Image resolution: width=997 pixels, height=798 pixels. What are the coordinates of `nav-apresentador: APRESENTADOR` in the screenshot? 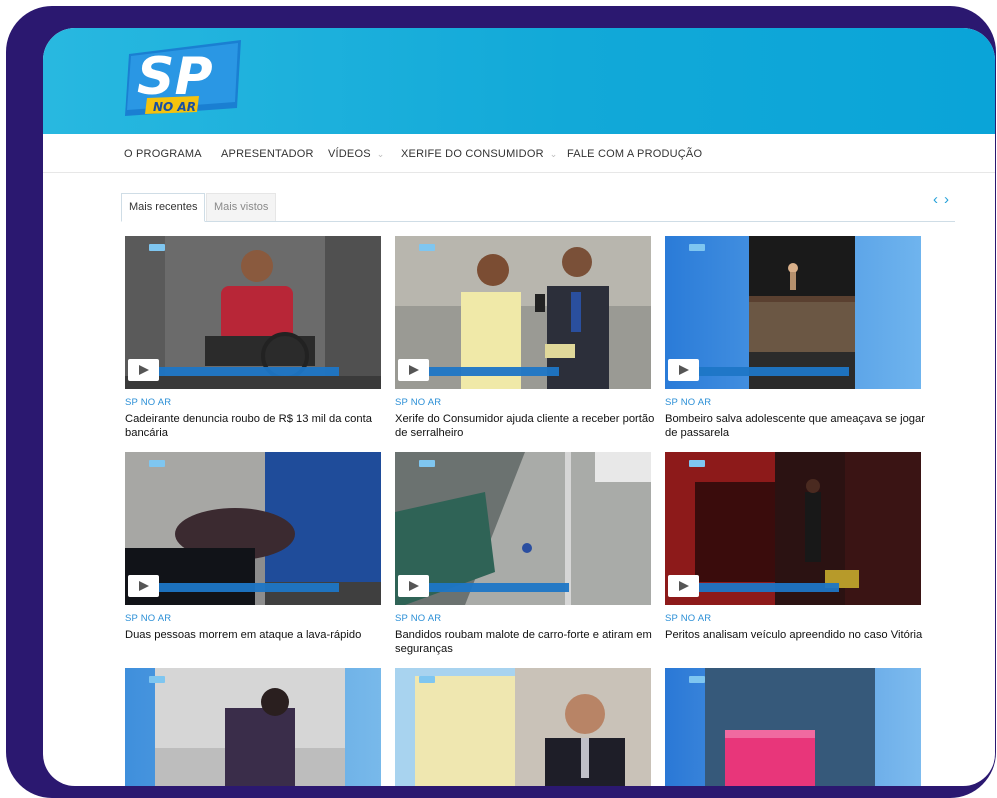 It's located at (267, 154).